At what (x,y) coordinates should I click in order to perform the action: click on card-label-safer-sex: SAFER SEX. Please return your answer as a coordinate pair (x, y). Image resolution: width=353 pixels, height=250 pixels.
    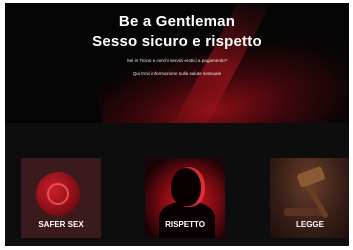
    Looking at the image, I should click on (61, 224).